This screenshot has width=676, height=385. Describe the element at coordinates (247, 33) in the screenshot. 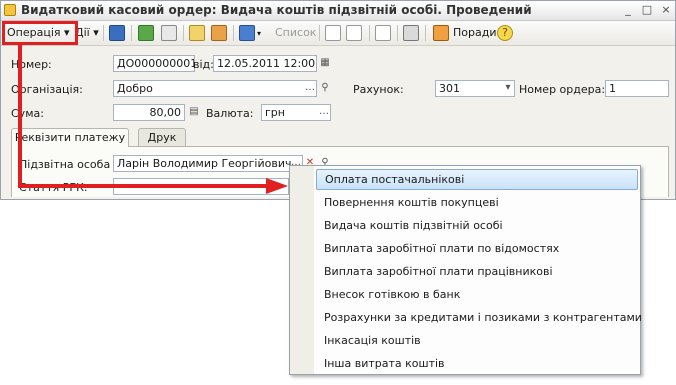

I see `go-to-icon` at that location.